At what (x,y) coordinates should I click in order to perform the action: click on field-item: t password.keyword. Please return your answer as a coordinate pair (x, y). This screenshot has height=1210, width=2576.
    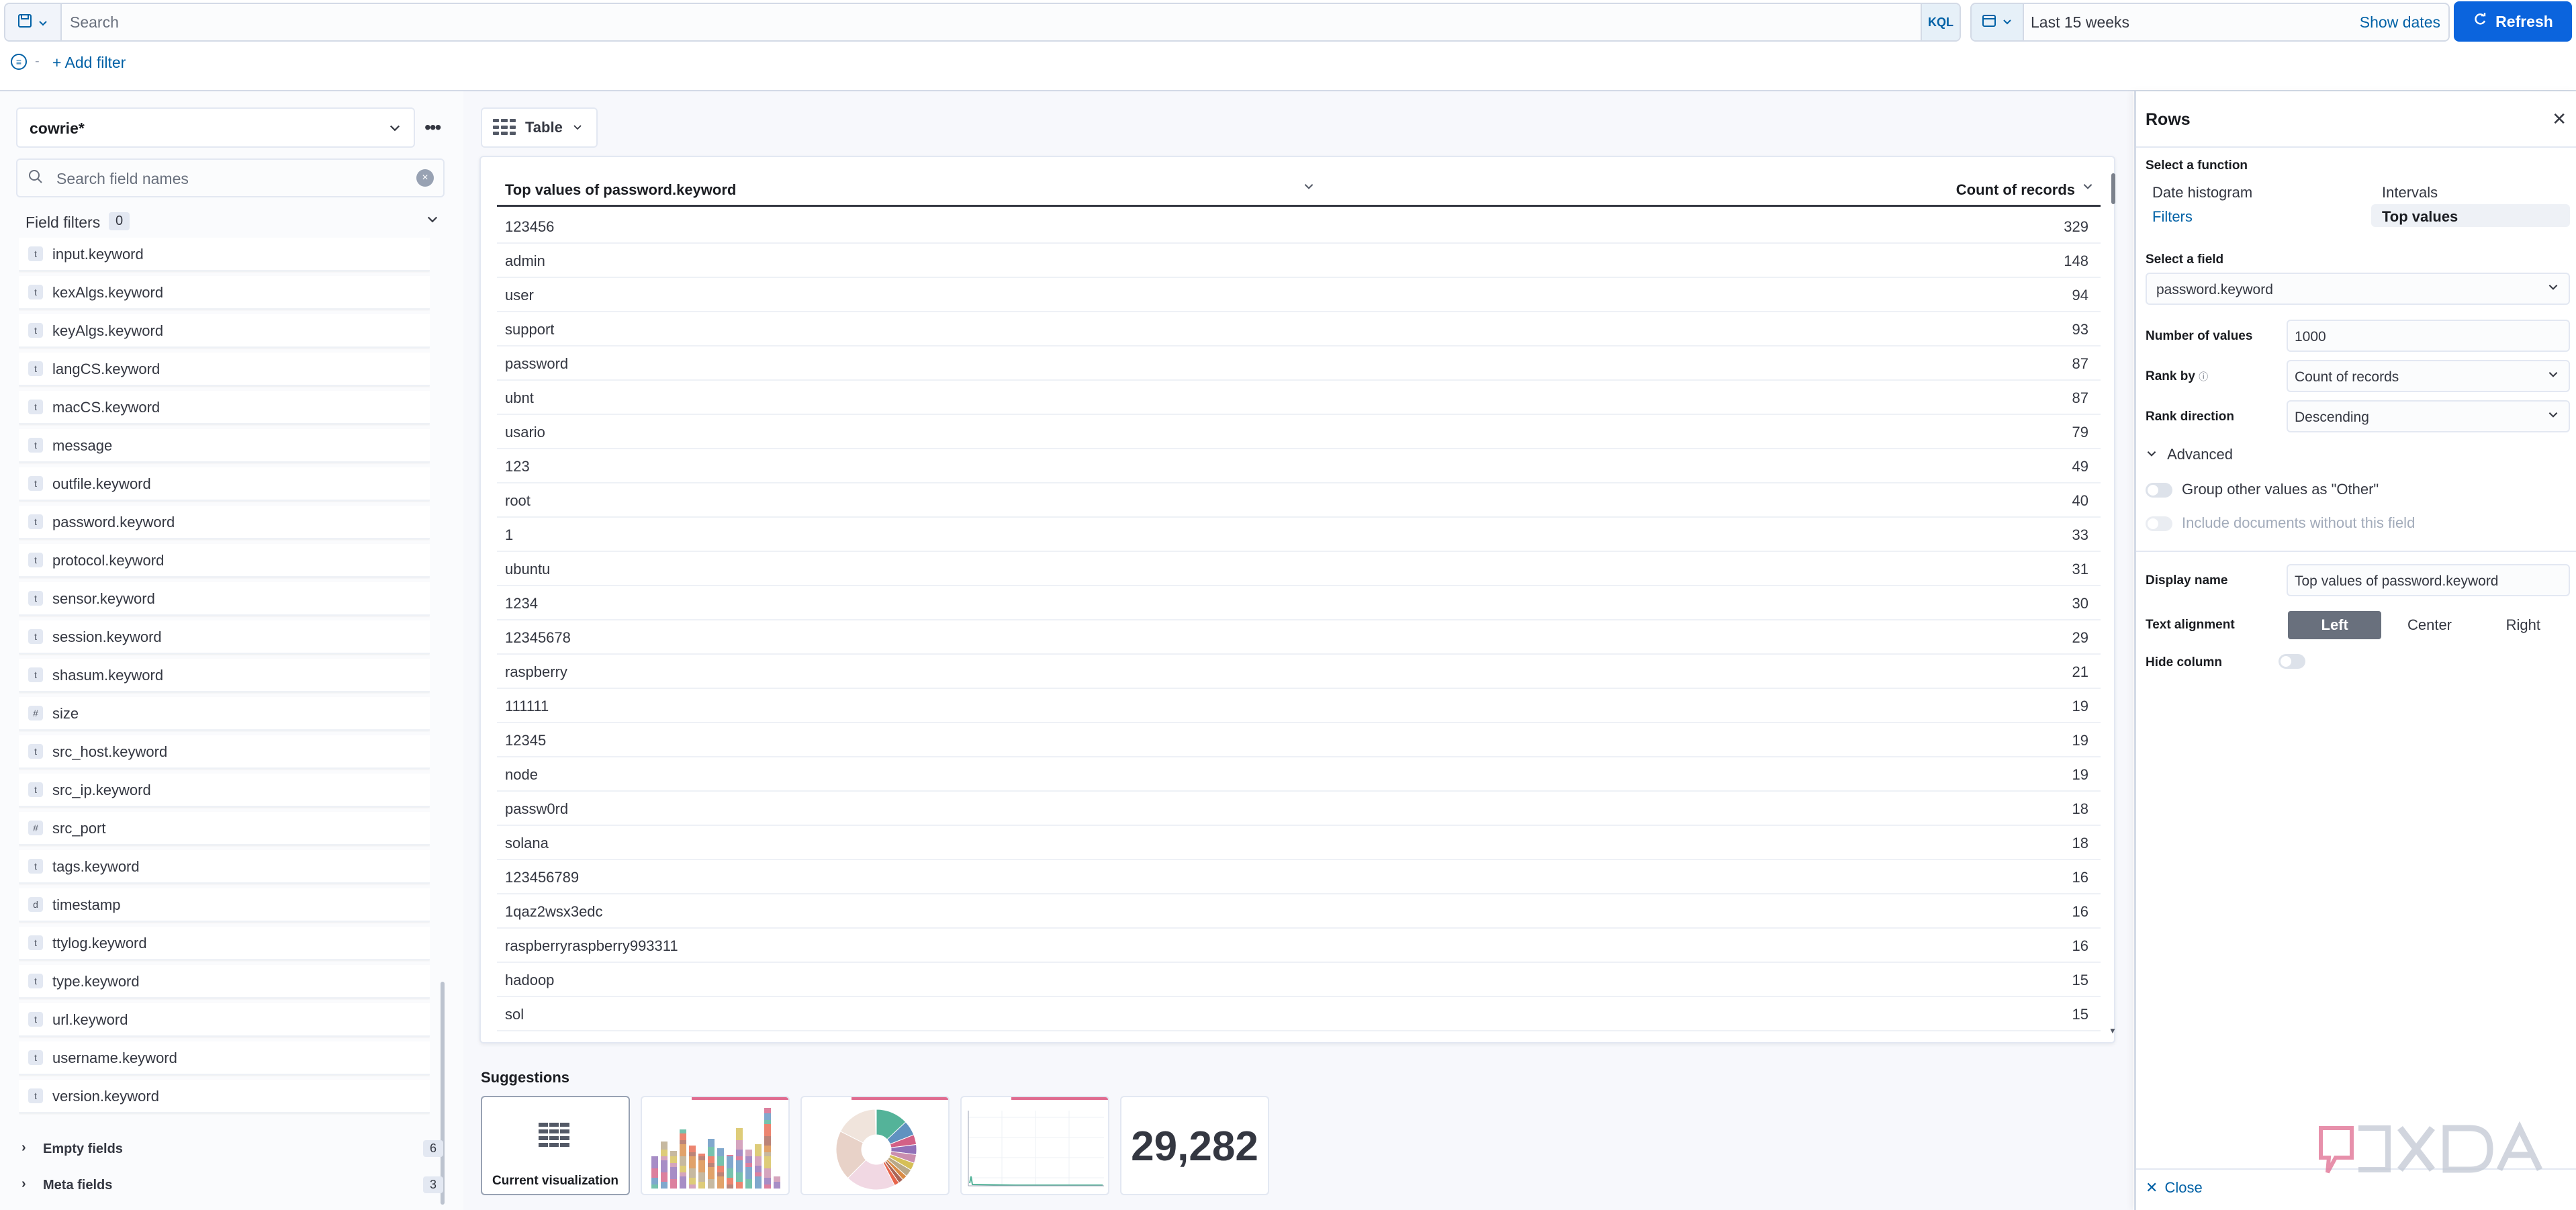
    Looking at the image, I should click on (224, 522).